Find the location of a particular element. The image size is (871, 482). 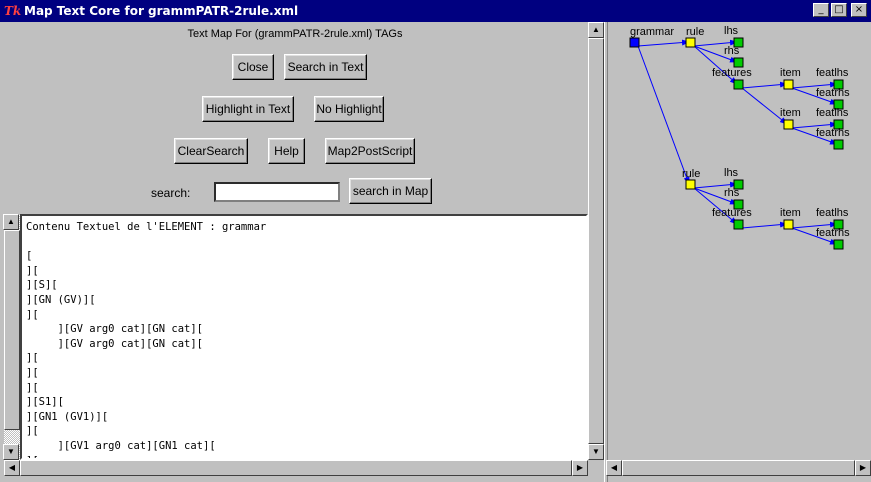

node-grammar-label: grammar is located at coordinates (652, 32).